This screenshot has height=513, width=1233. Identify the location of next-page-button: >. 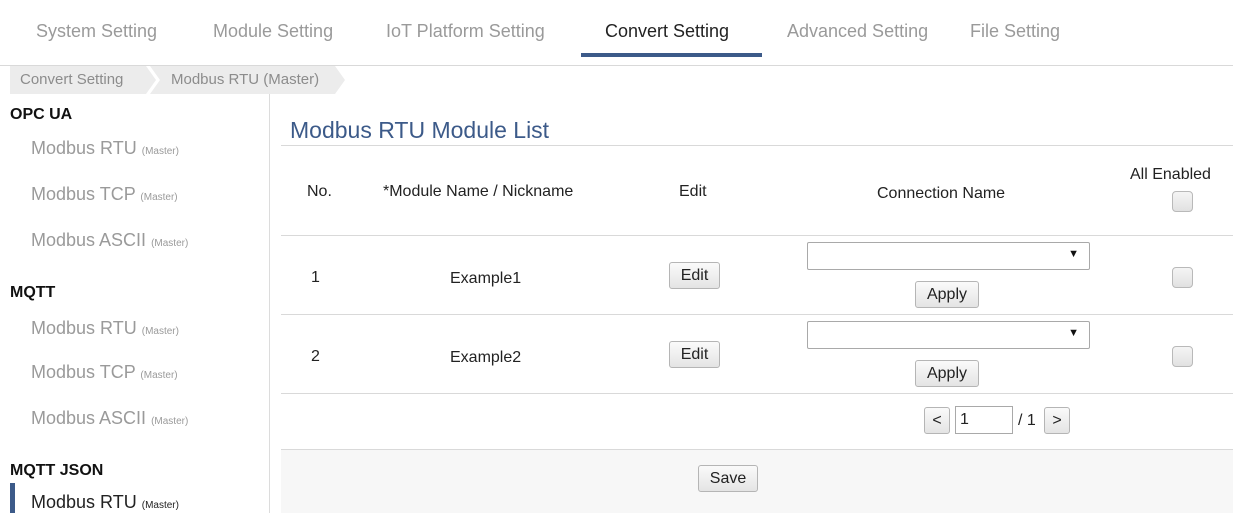
(1057, 420).